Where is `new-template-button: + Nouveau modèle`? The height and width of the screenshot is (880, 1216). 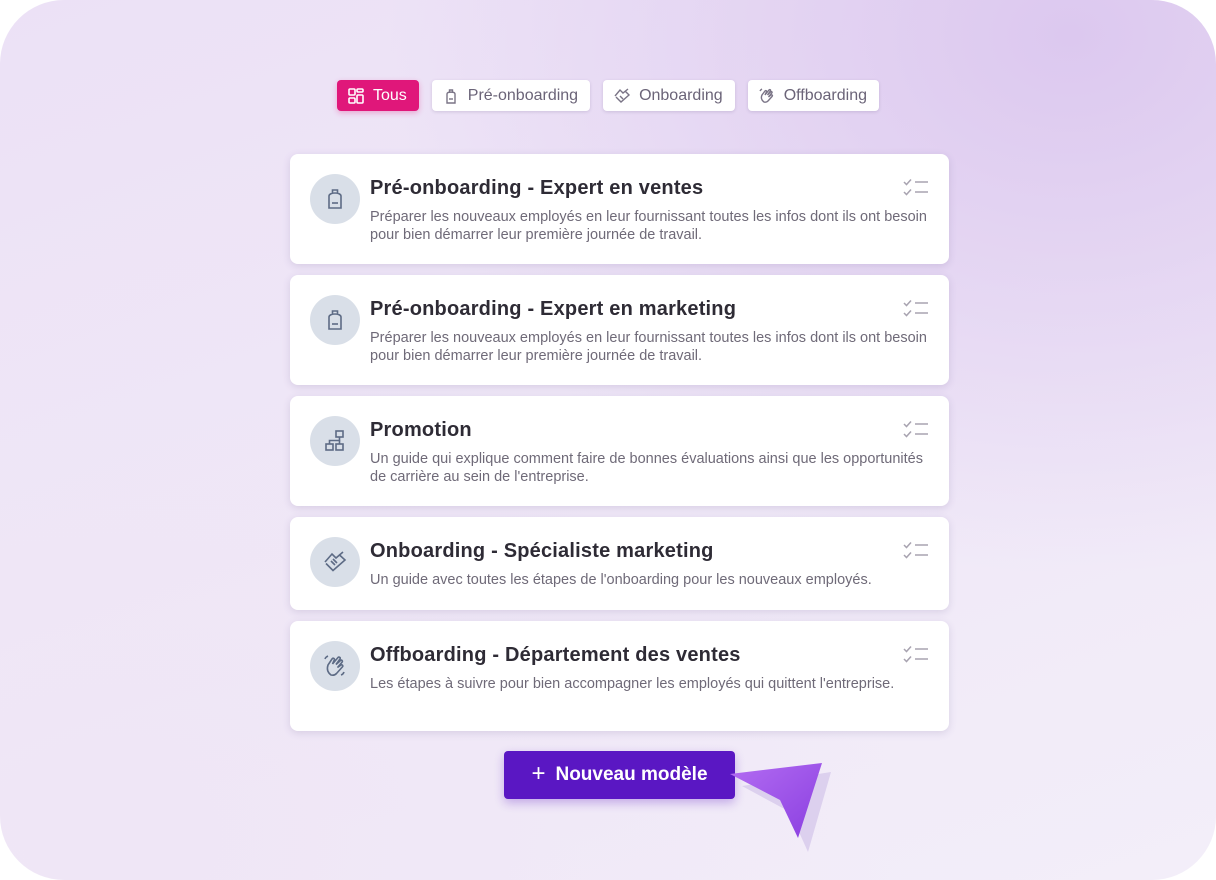 new-template-button: + Nouveau modèle is located at coordinates (619, 775).